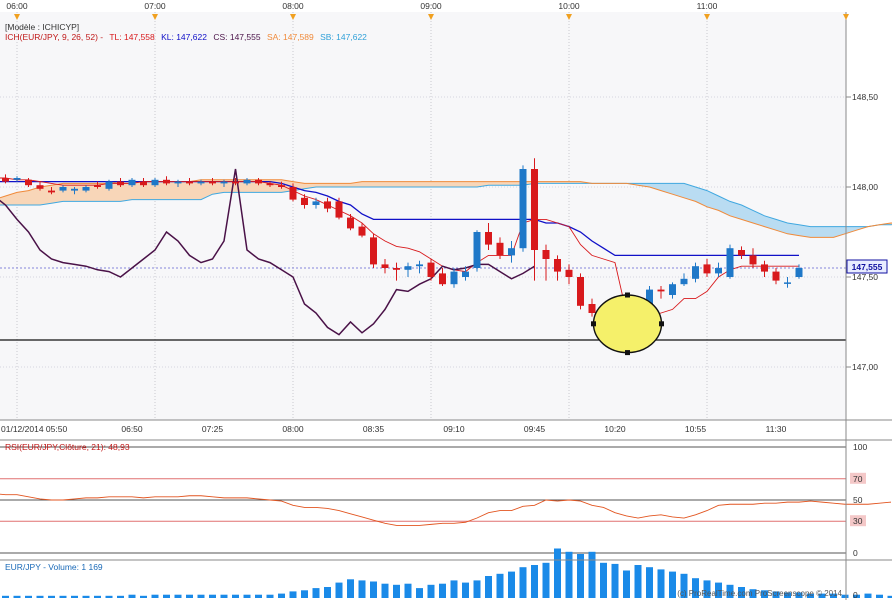  I want to click on top-time-label: 08:00, so click(293, 6).